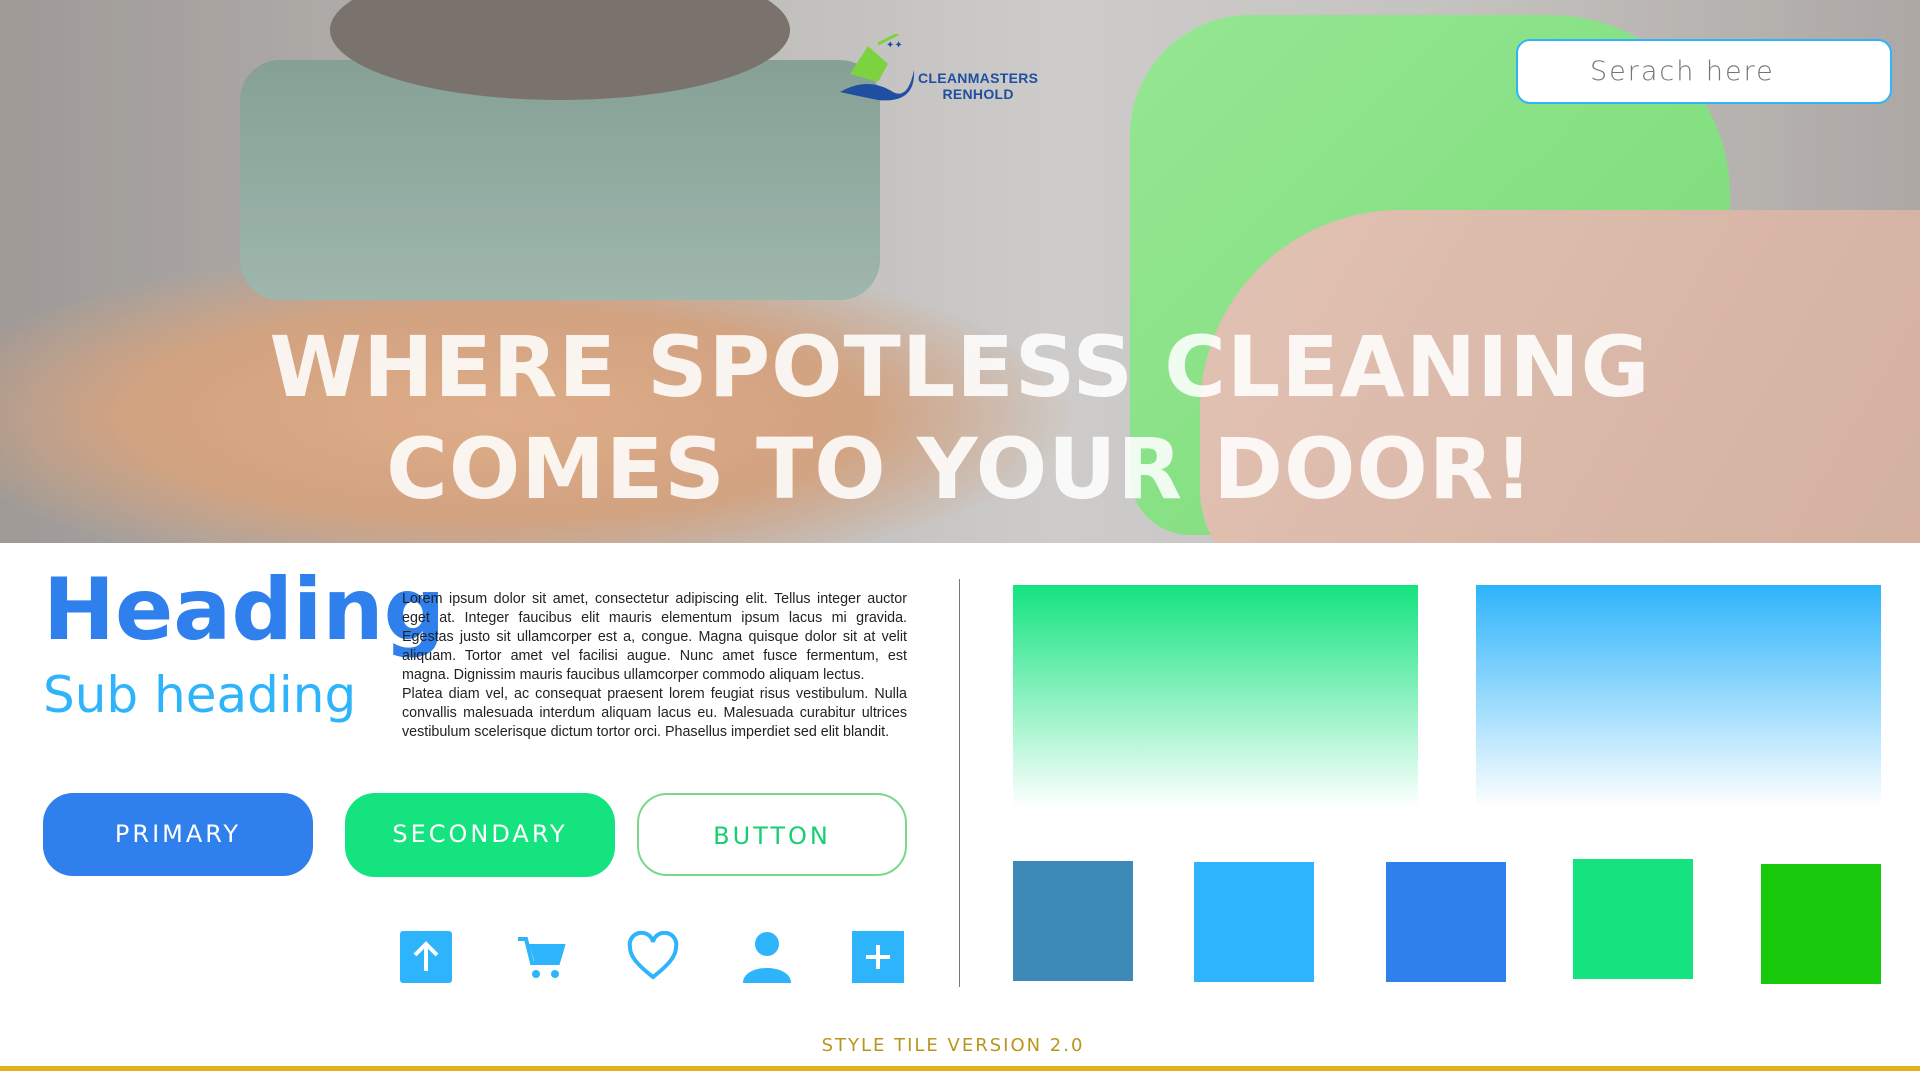 Image resolution: width=1920 pixels, height=1080 pixels. What do you see at coordinates (200, 695) in the screenshot?
I see `subheading-sample: Sub heading` at bounding box center [200, 695].